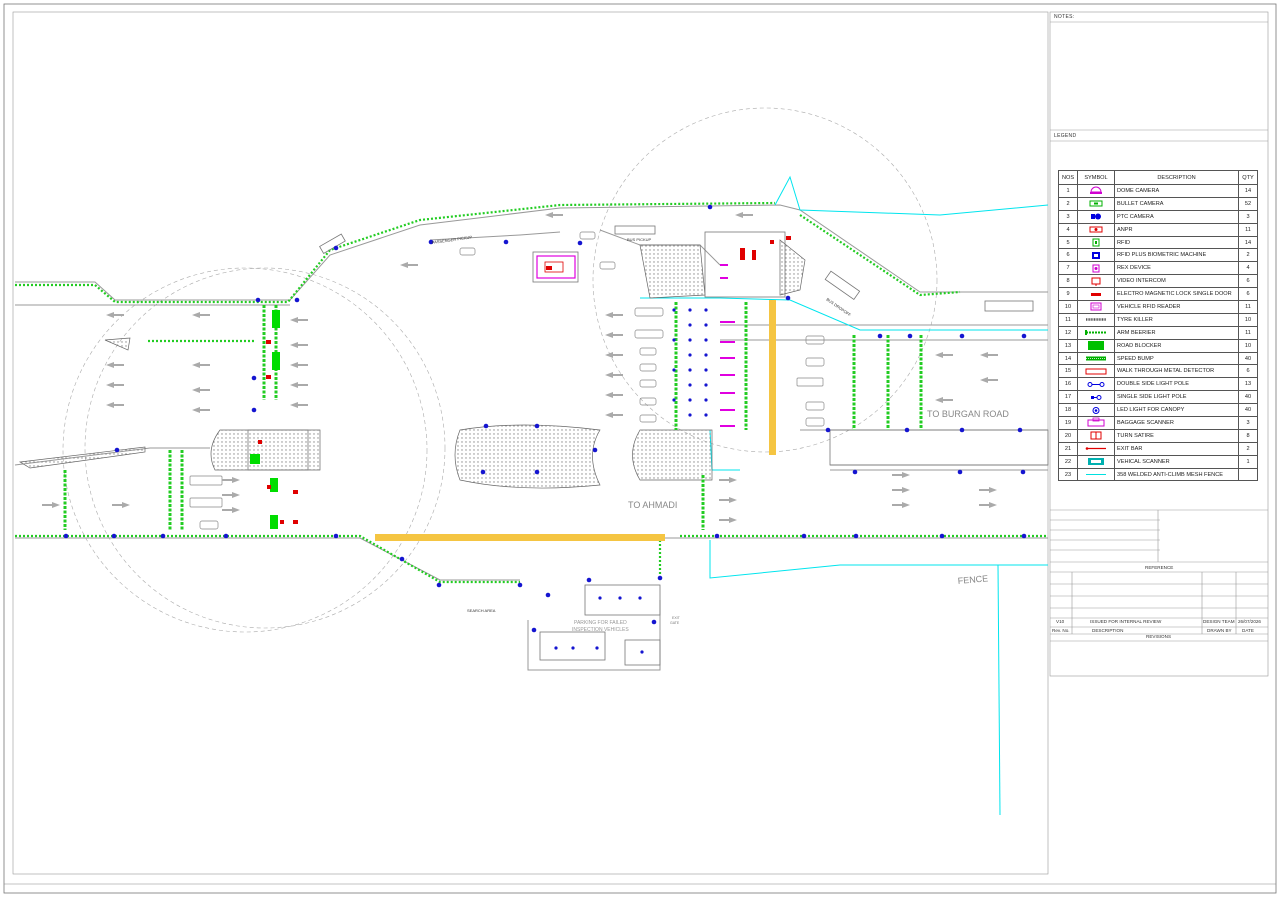  What do you see at coordinates (1176, 177) in the screenshot?
I see `legend-header-description: DESCRIPTION` at bounding box center [1176, 177].